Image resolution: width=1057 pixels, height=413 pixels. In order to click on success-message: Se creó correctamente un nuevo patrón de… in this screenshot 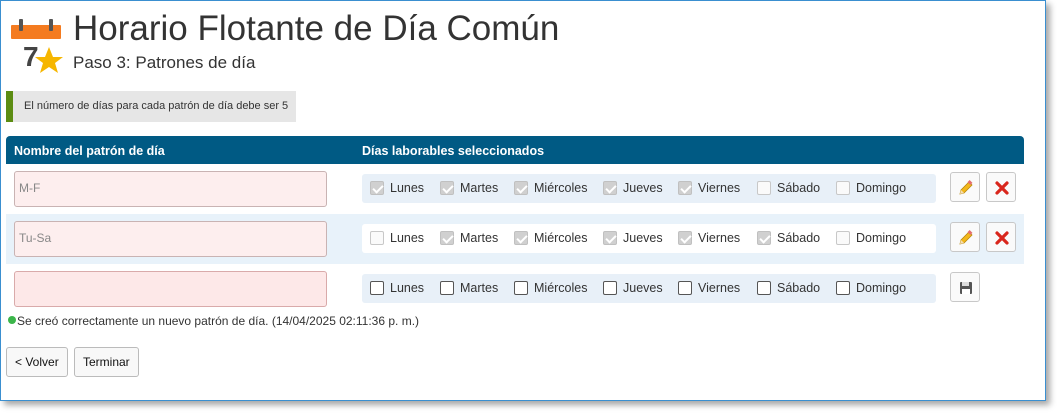, I will do `click(501, 321)`.